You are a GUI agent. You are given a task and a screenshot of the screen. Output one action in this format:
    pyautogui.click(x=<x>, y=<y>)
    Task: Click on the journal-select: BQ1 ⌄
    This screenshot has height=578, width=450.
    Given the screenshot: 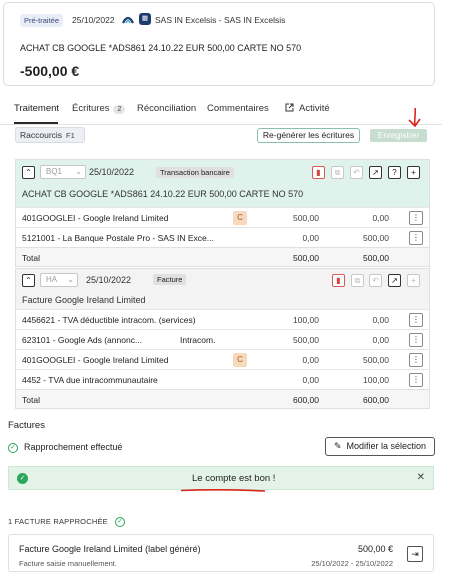 What is the action you would take?
    pyautogui.click(x=63, y=172)
    